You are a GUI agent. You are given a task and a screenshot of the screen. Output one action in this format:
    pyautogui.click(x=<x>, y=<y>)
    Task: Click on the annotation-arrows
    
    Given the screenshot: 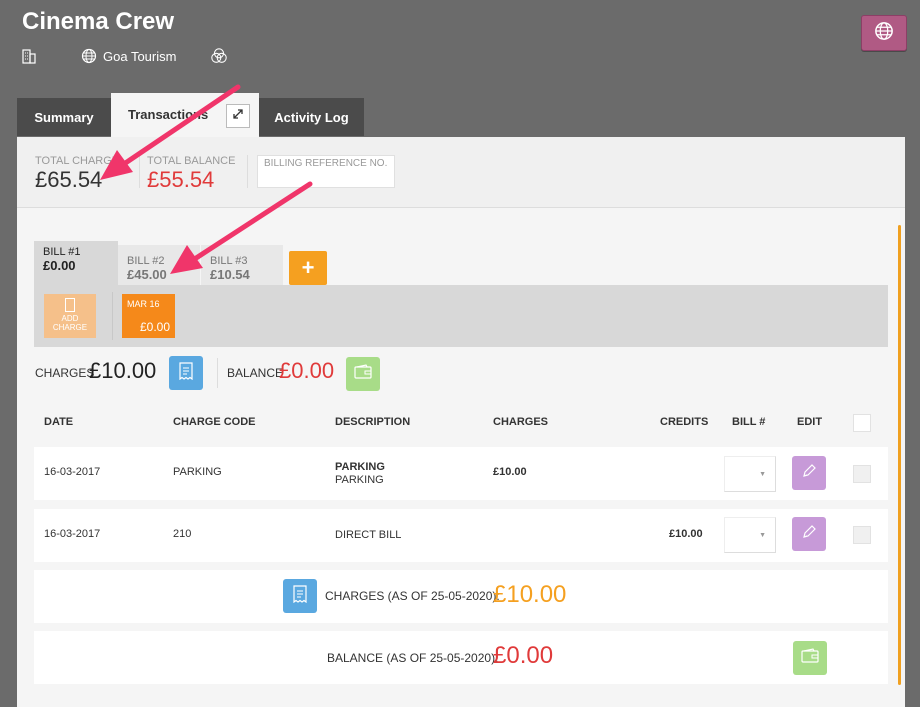 What is the action you would take?
    pyautogui.click(x=206, y=179)
    